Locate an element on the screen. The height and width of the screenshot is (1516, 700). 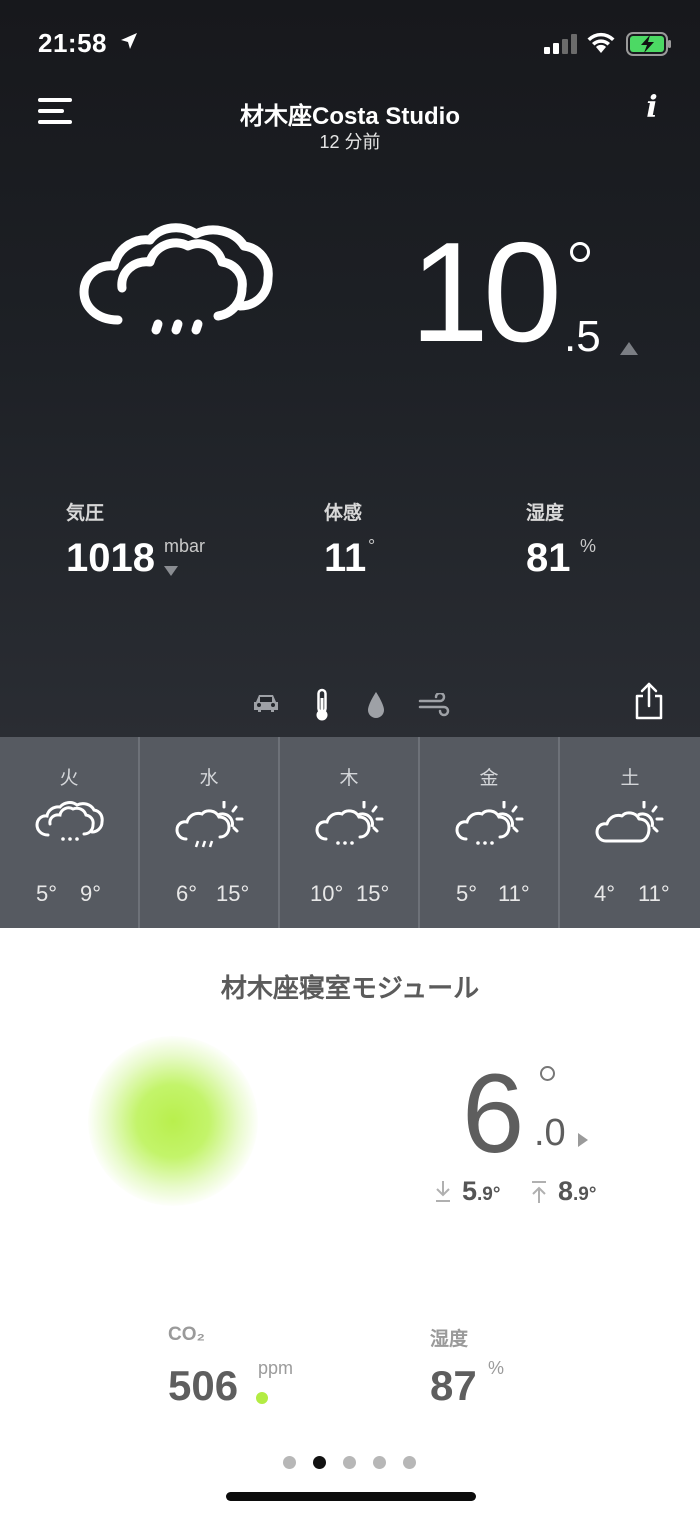
forecast-day-name: 水 is located at coordinates (209, 778).